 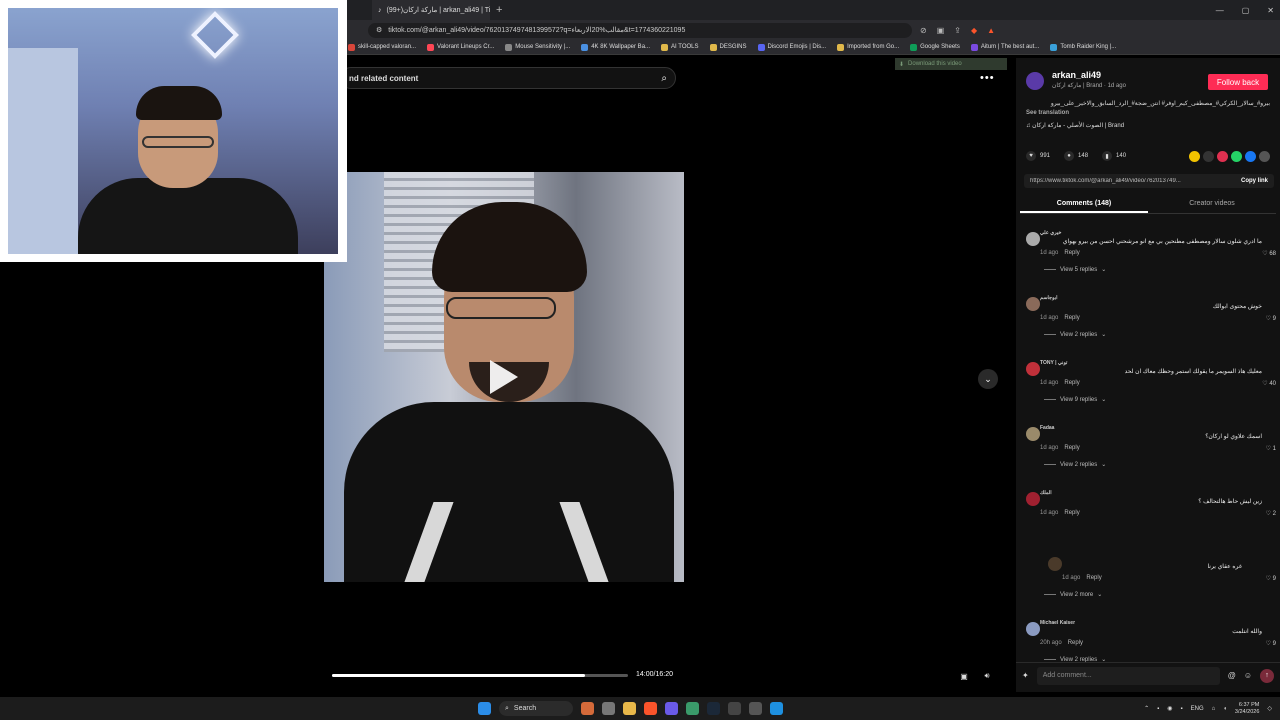 I want to click on repost-icon, so click(x=1194, y=156).